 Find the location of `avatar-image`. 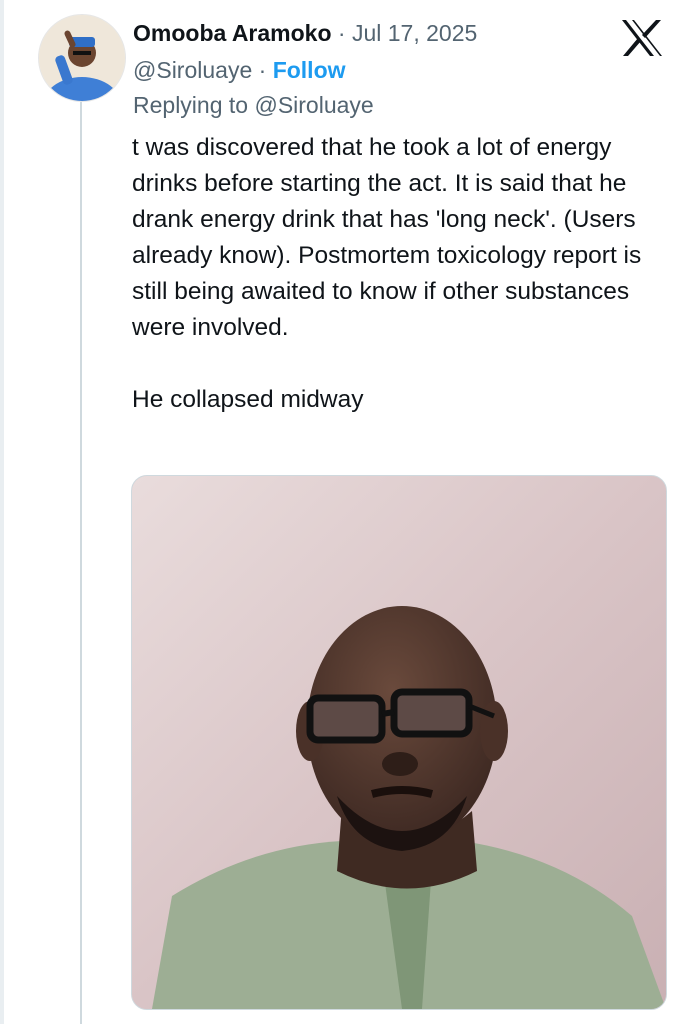

avatar-image is located at coordinates (82, 58).